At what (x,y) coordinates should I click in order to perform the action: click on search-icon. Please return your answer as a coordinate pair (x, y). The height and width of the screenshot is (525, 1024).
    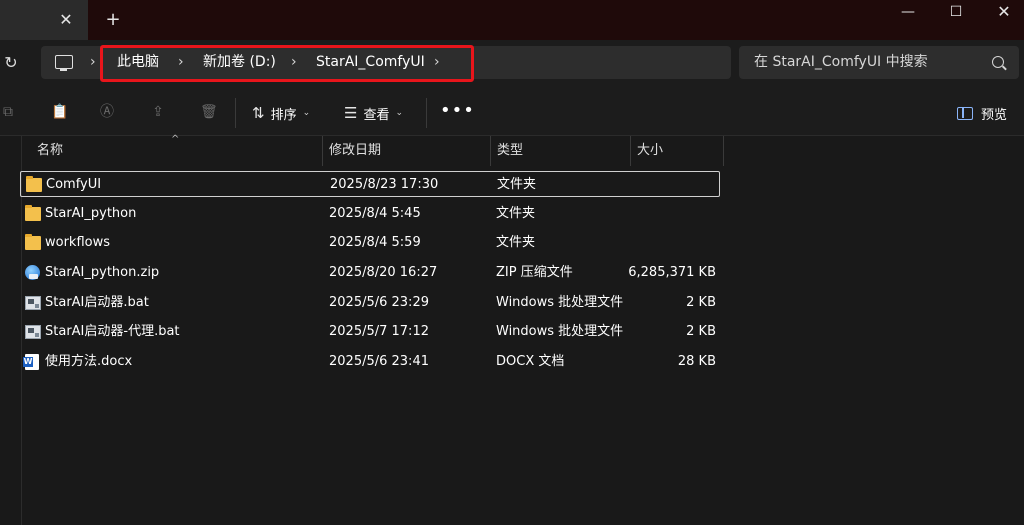
    Looking at the image, I should click on (998, 62).